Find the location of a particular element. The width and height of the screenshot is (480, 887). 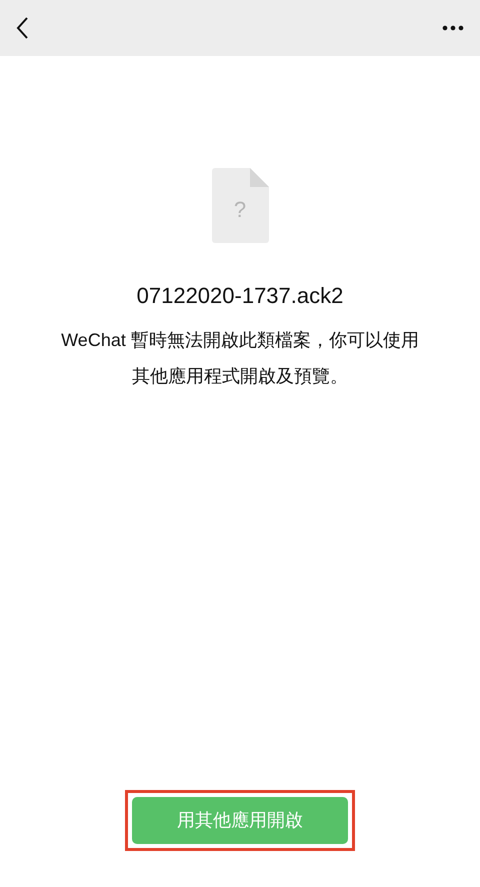

document-icon is located at coordinates (240, 205).